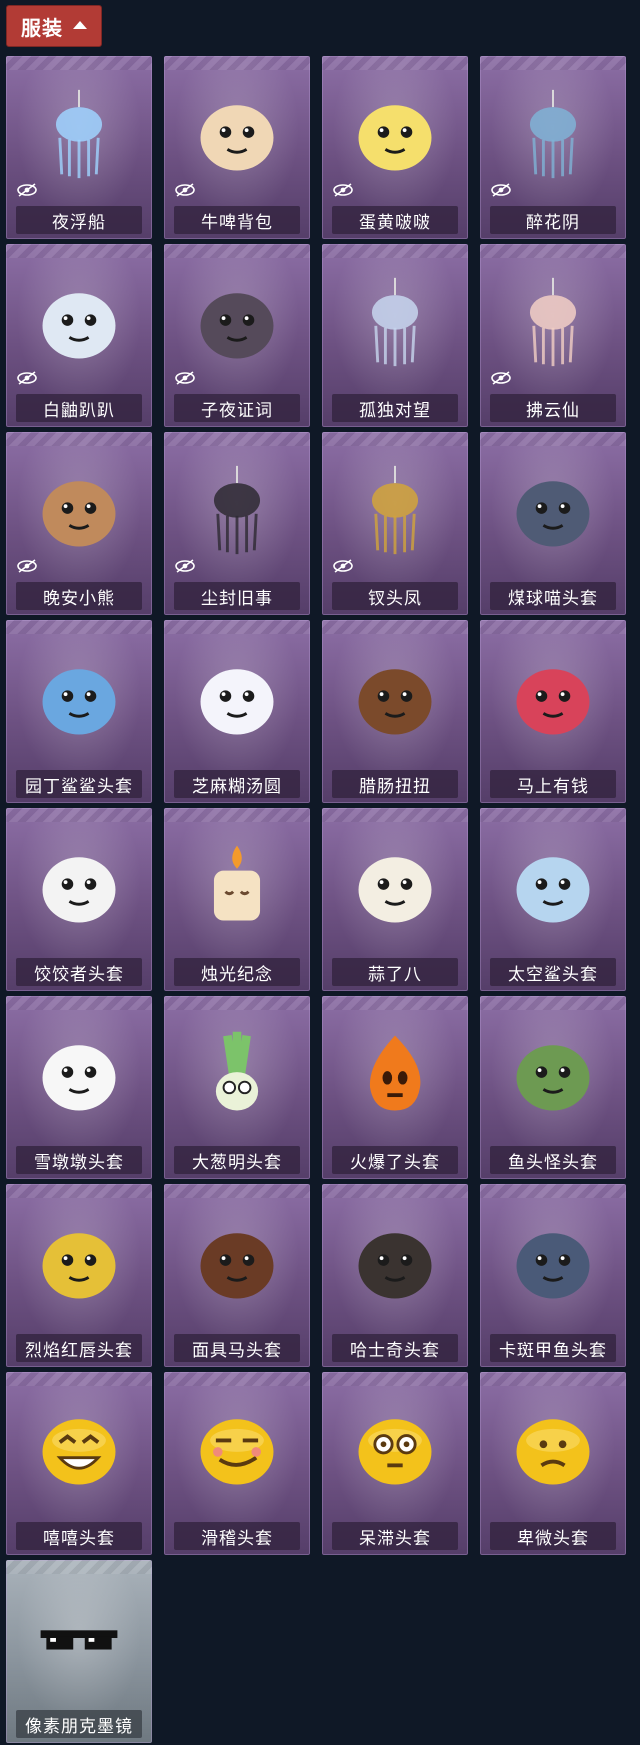 The height and width of the screenshot is (1745, 640). I want to click on item-name: 面具马头套, so click(237, 1348).